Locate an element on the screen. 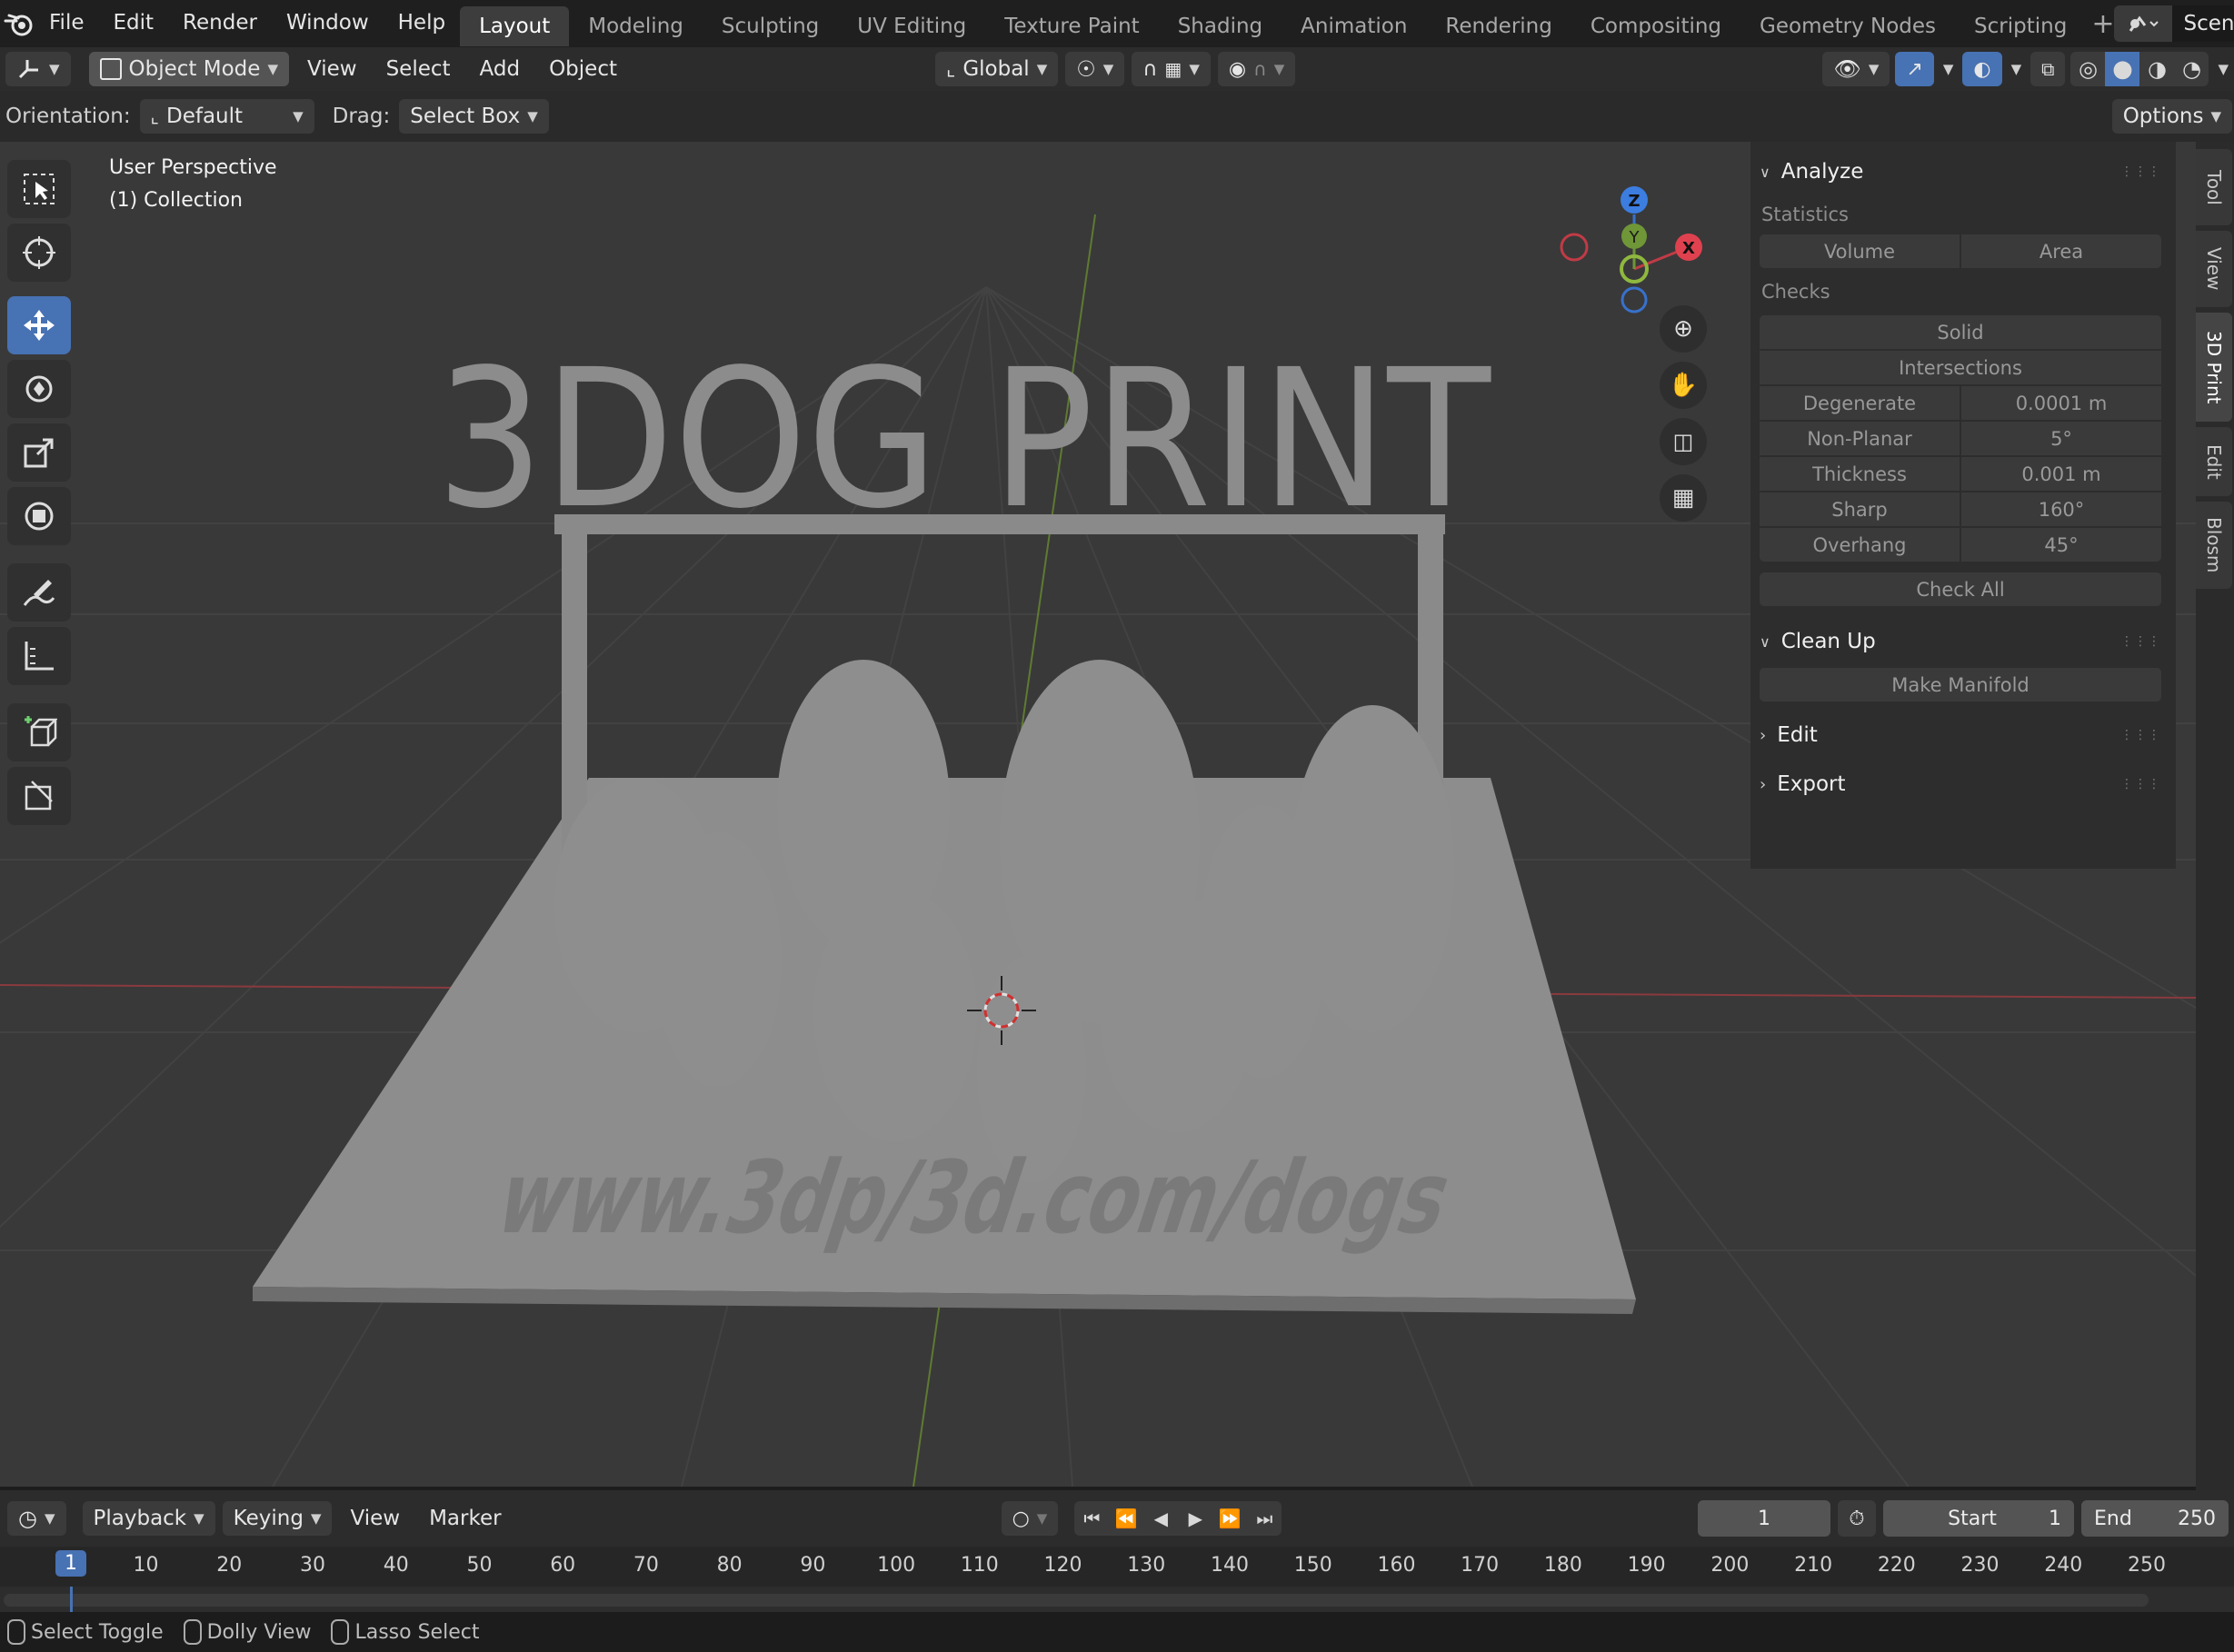 This screenshot has height=1652, width=2234. timeline-view-menu: View is located at coordinates (375, 1518).